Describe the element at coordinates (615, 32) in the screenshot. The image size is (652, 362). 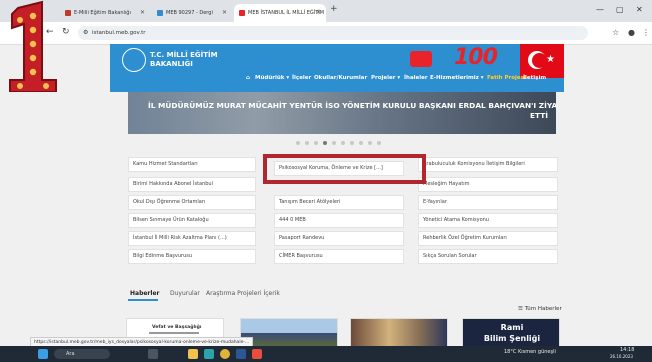
I see `star-icon: ☆` at that location.